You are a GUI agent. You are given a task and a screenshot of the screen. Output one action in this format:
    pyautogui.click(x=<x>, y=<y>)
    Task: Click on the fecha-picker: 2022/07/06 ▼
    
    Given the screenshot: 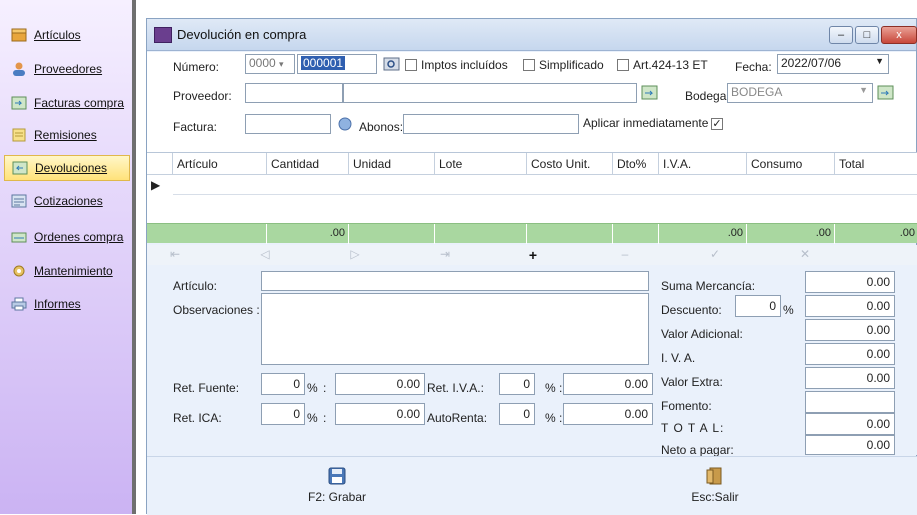 What is the action you would take?
    pyautogui.click(x=833, y=64)
    